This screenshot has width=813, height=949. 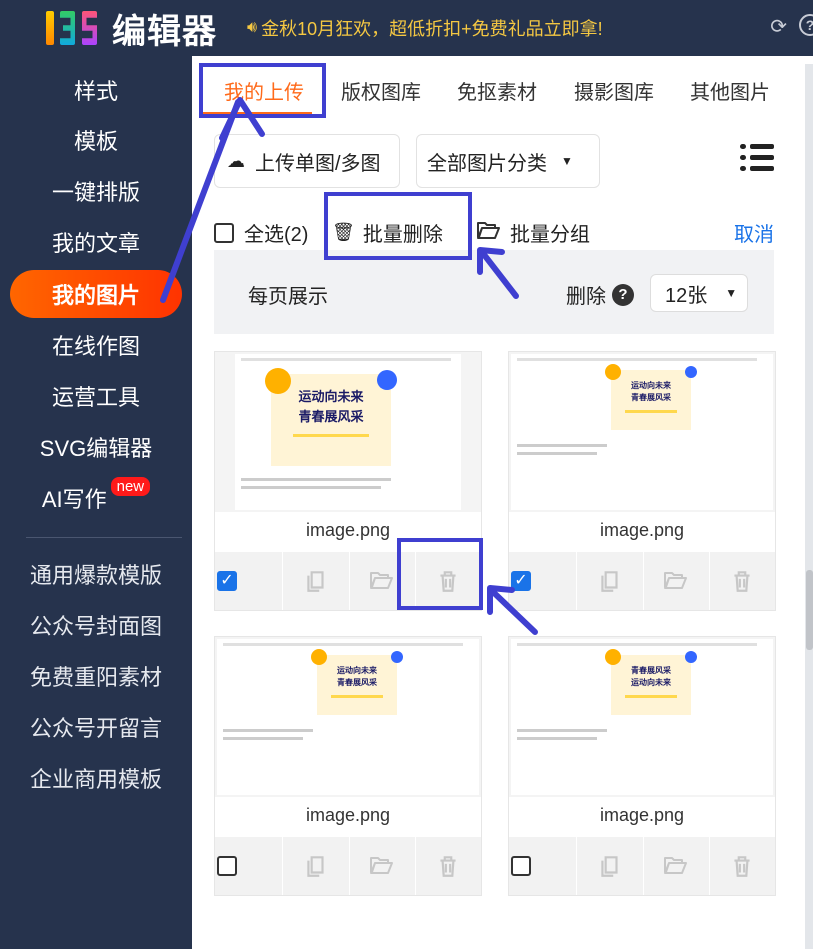 What do you see at coordinates (730, 90) in the screenshot?
I see `tab-other-images: 其他图片` at bounding box center [730, 90].